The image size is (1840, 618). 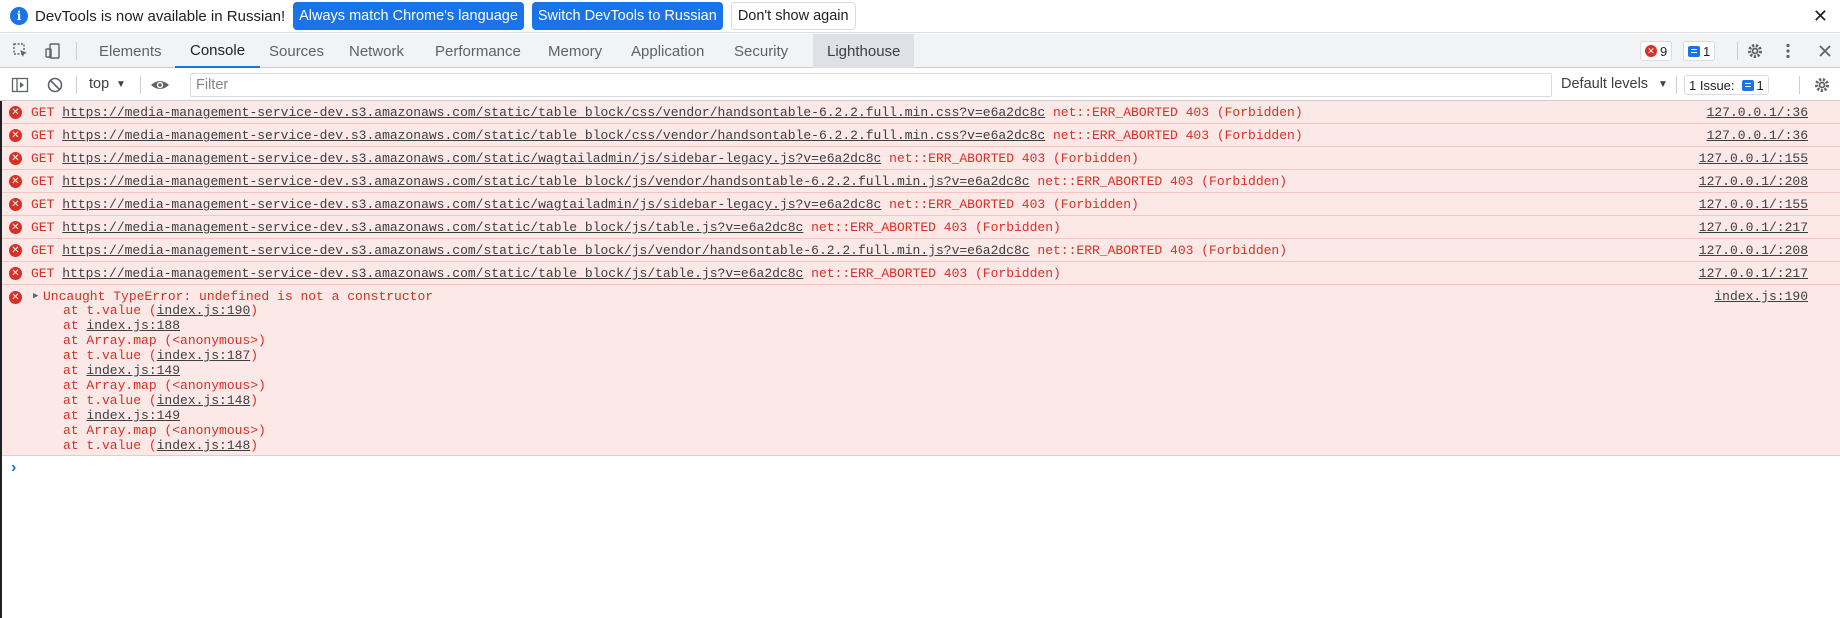 What do you see at coordinates (1825, 51) in the screenshot?
I see `close-devtools-icon` at bounding box center [1825, 51].